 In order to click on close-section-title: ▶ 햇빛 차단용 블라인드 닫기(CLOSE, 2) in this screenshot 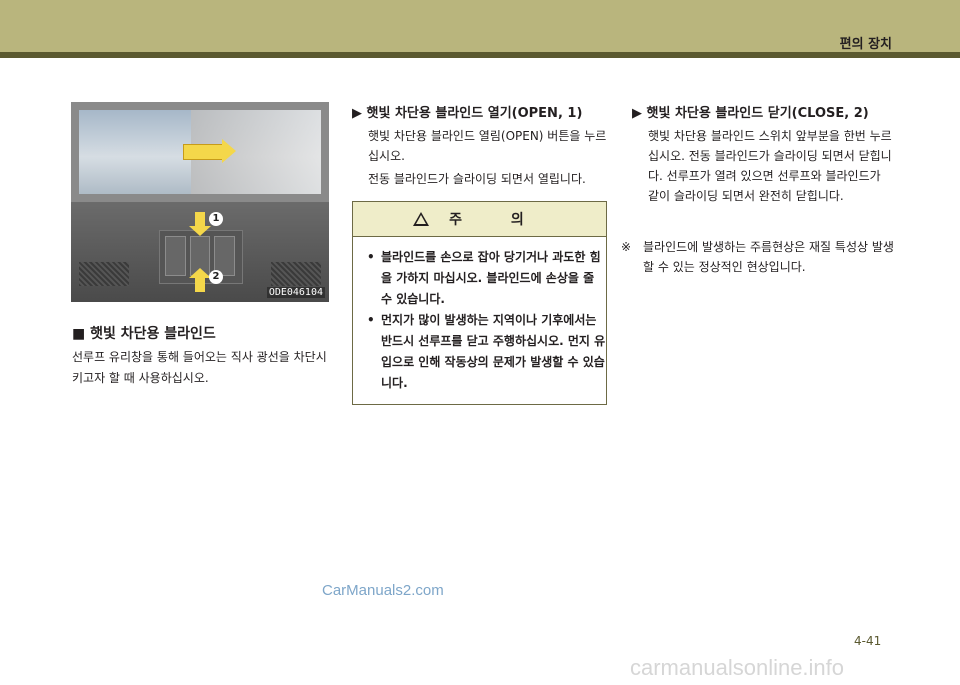, I will do `click(750, 113)`.